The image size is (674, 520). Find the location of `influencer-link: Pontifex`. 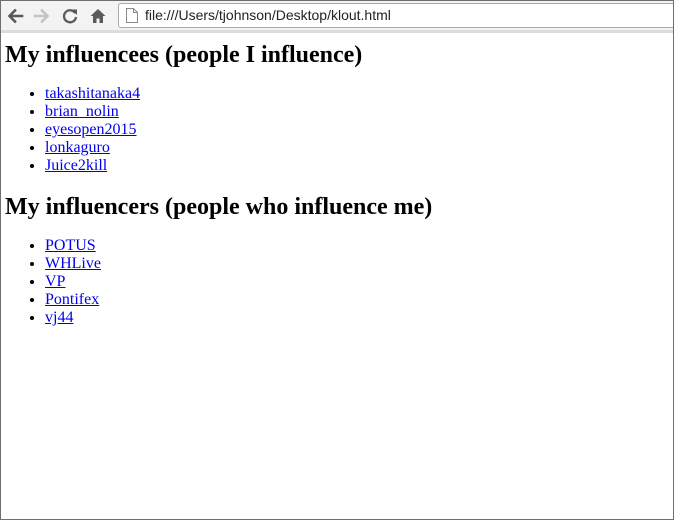

influencer-link: Pontifex is located at coordinates (72, 299).